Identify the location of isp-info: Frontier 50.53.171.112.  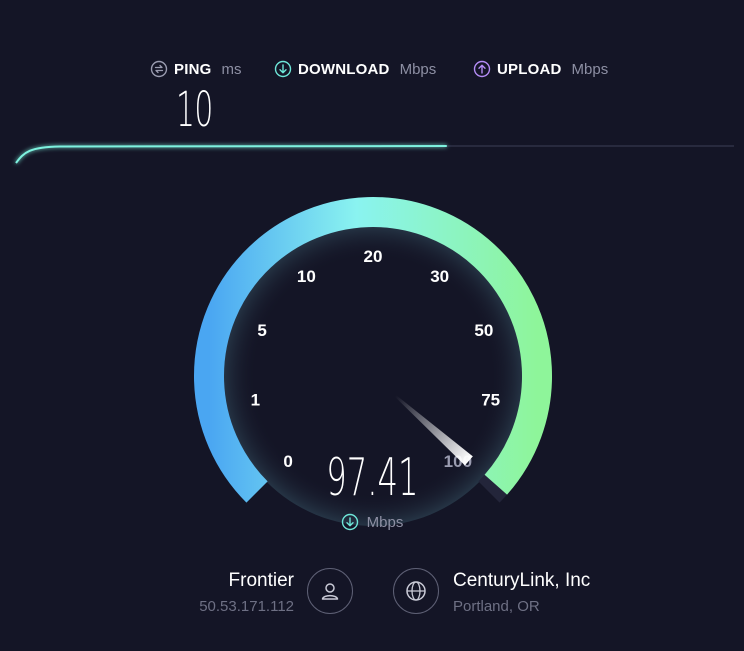
(212, 592).